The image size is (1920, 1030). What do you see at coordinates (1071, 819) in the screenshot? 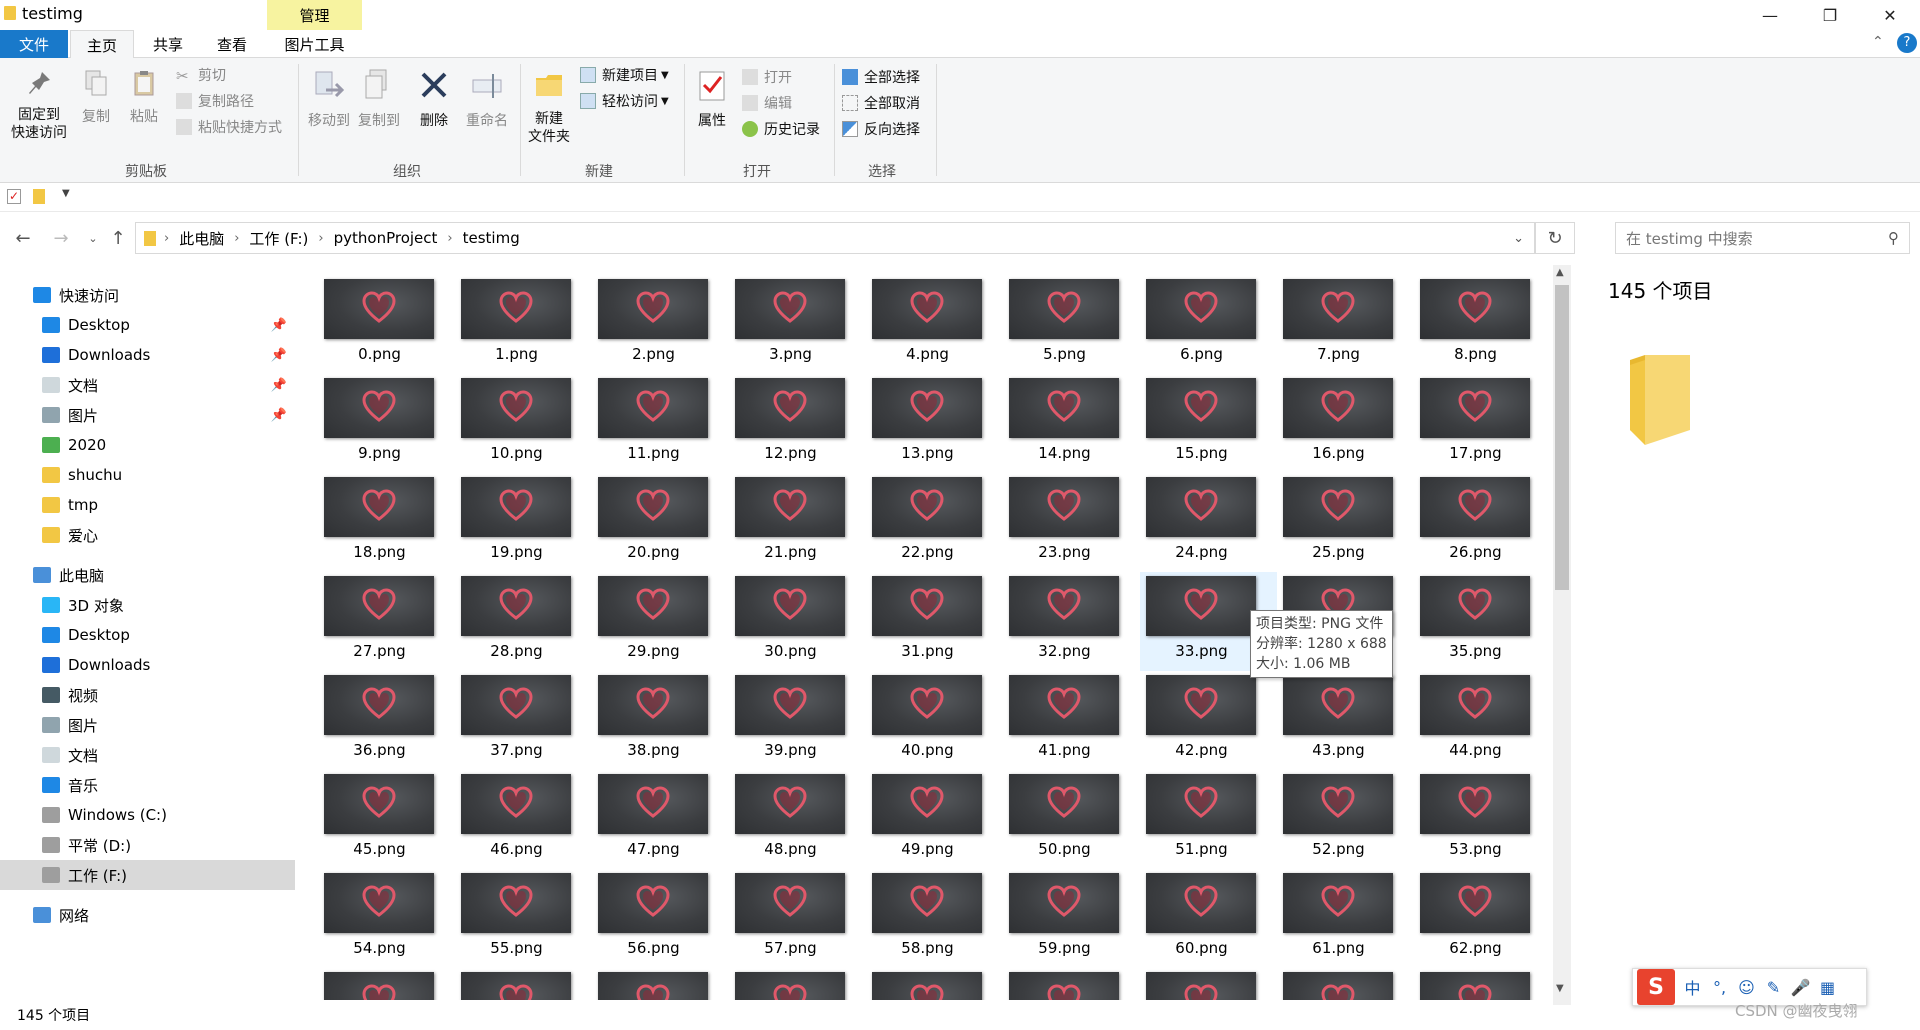
I see `file-tile: 50.png` at bounding box center [1071, 819].